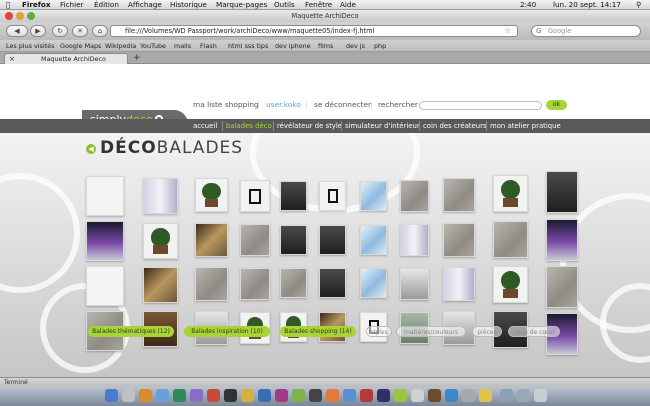  I want to click on search-field: G Google, so click(586, 31).